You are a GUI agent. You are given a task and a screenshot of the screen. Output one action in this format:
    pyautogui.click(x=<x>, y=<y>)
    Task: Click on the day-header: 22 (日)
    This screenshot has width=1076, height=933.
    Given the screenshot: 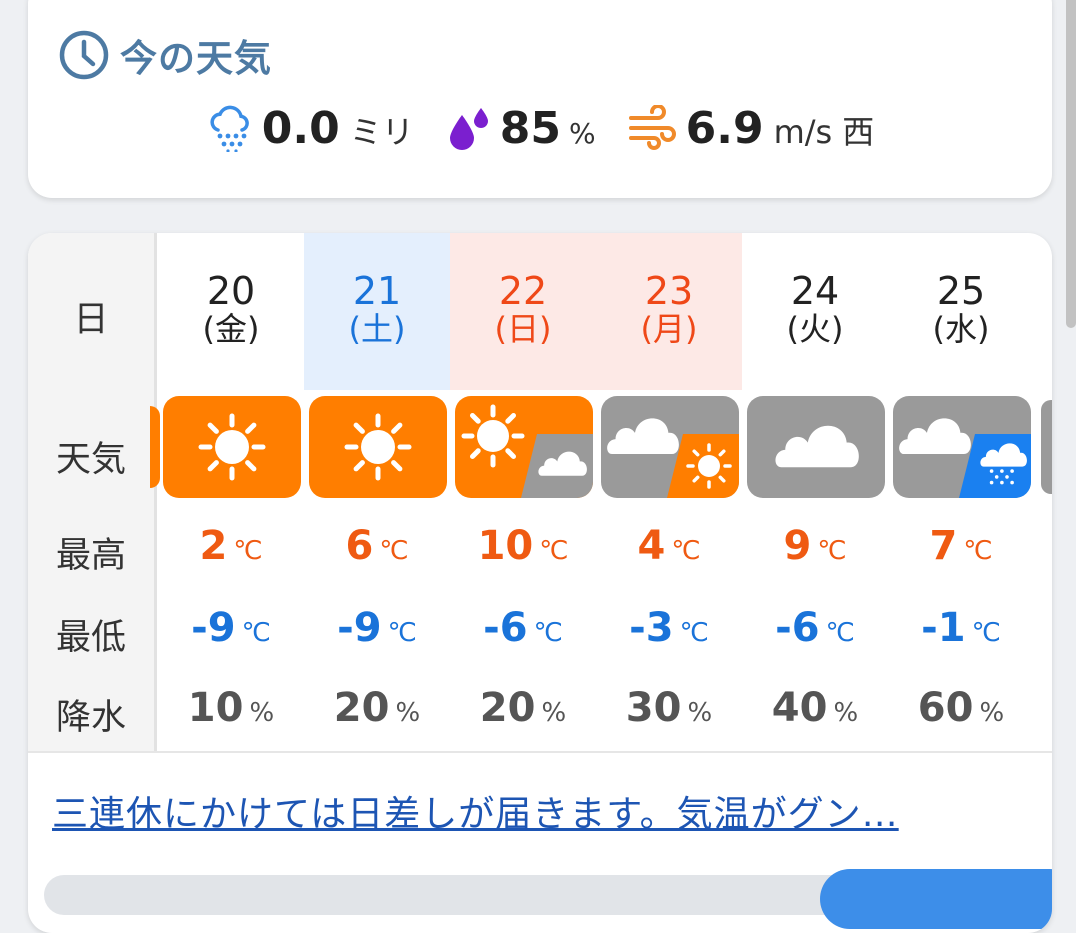 What is the action you would take?
    pyautogui.click(x=523, y=311)
    